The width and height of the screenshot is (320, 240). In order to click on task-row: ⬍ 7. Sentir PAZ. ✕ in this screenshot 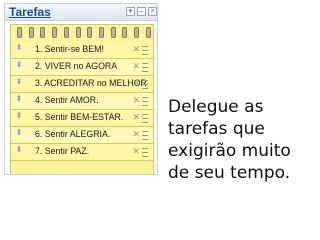, I will do `click(82, 152)`.